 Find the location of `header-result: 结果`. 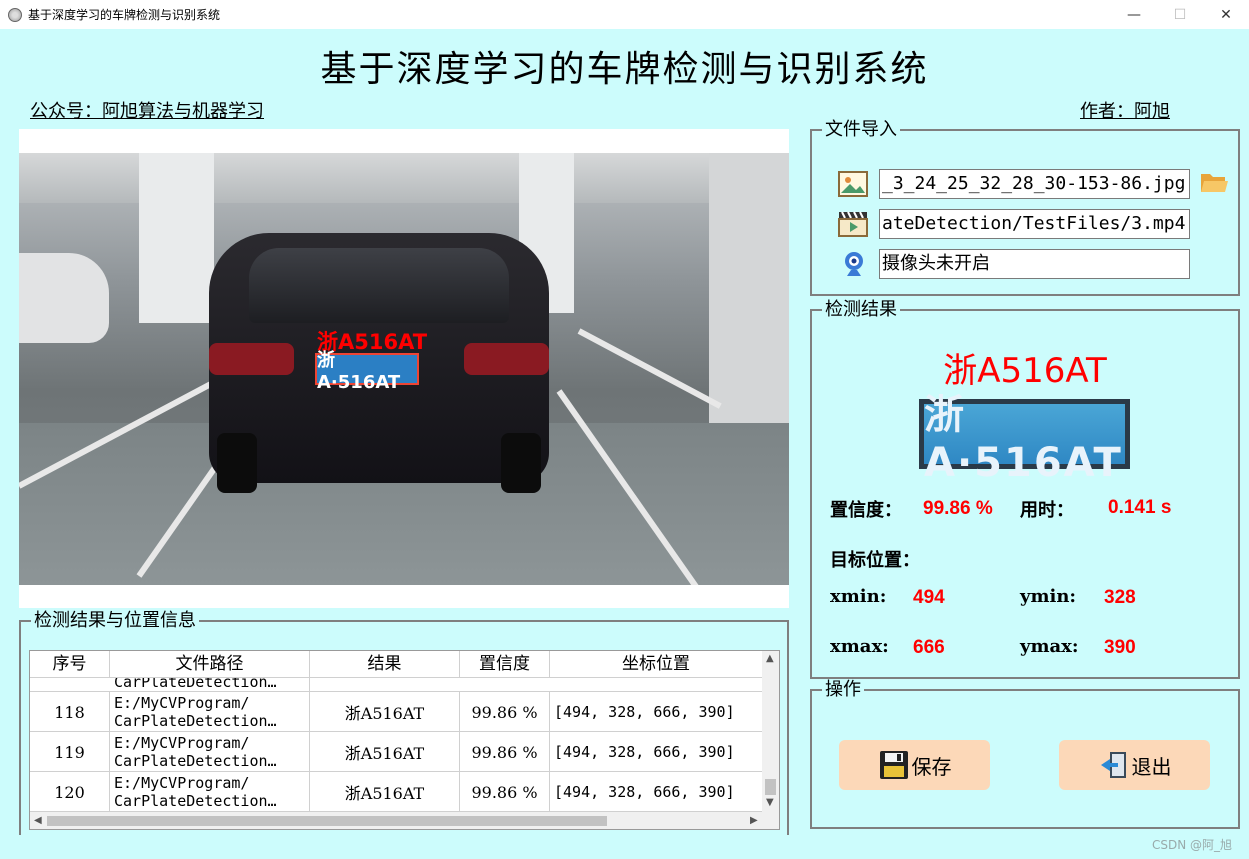

header-result: 结果 is located at coordinates (385, 664).